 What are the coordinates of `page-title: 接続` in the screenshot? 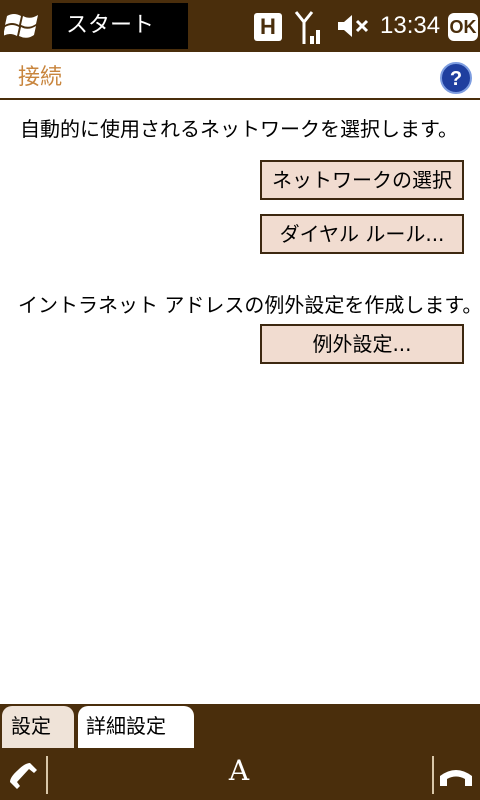 It's located at (40, 77).